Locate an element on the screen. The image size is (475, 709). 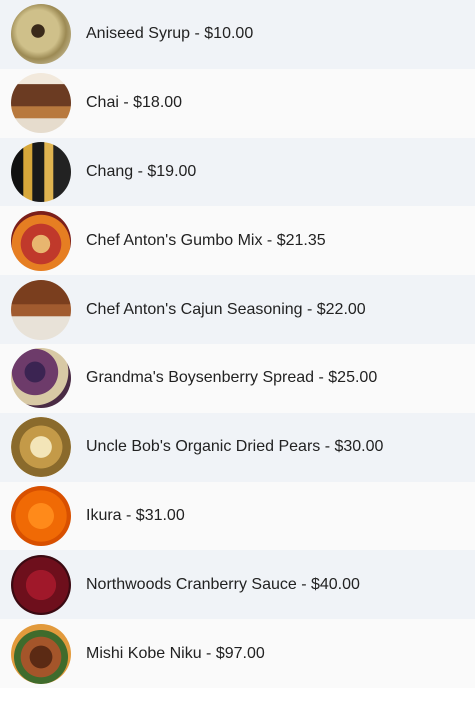
list-item: Aniseed Syrup - $10.00 is located at coordinates (237, 34).